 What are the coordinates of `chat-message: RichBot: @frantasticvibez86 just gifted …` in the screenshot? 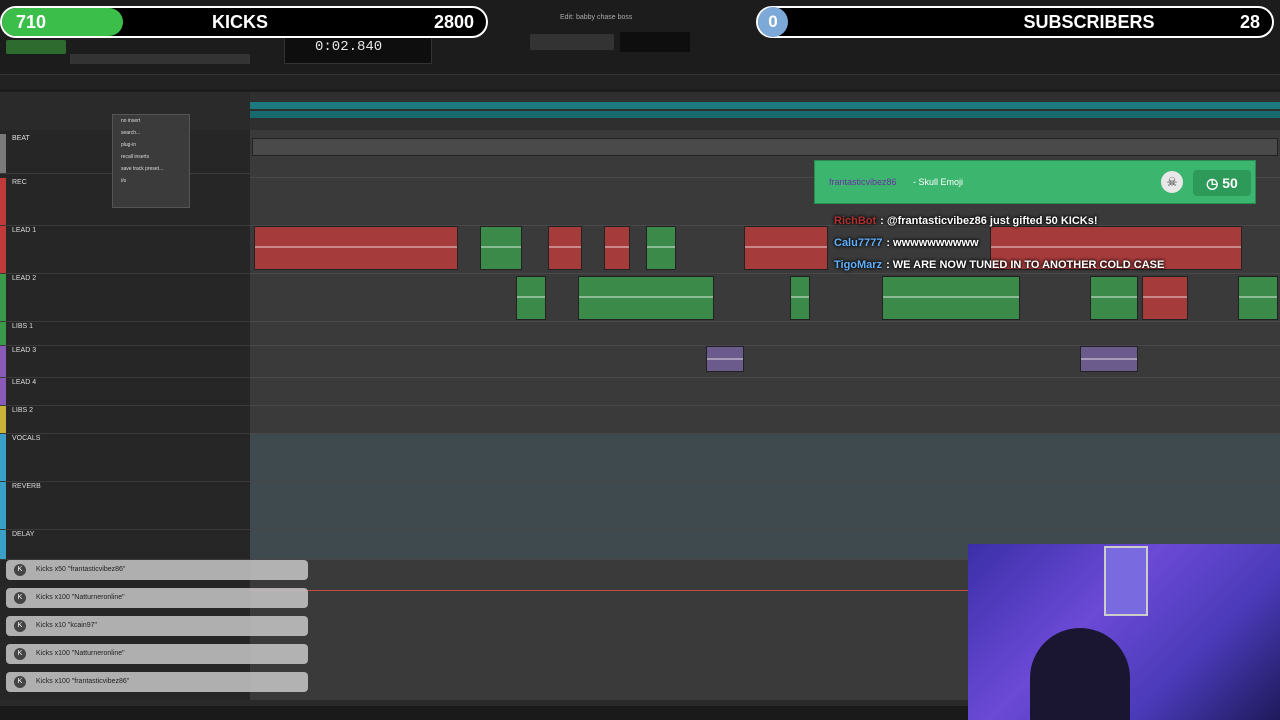 It's located at (966, 221).